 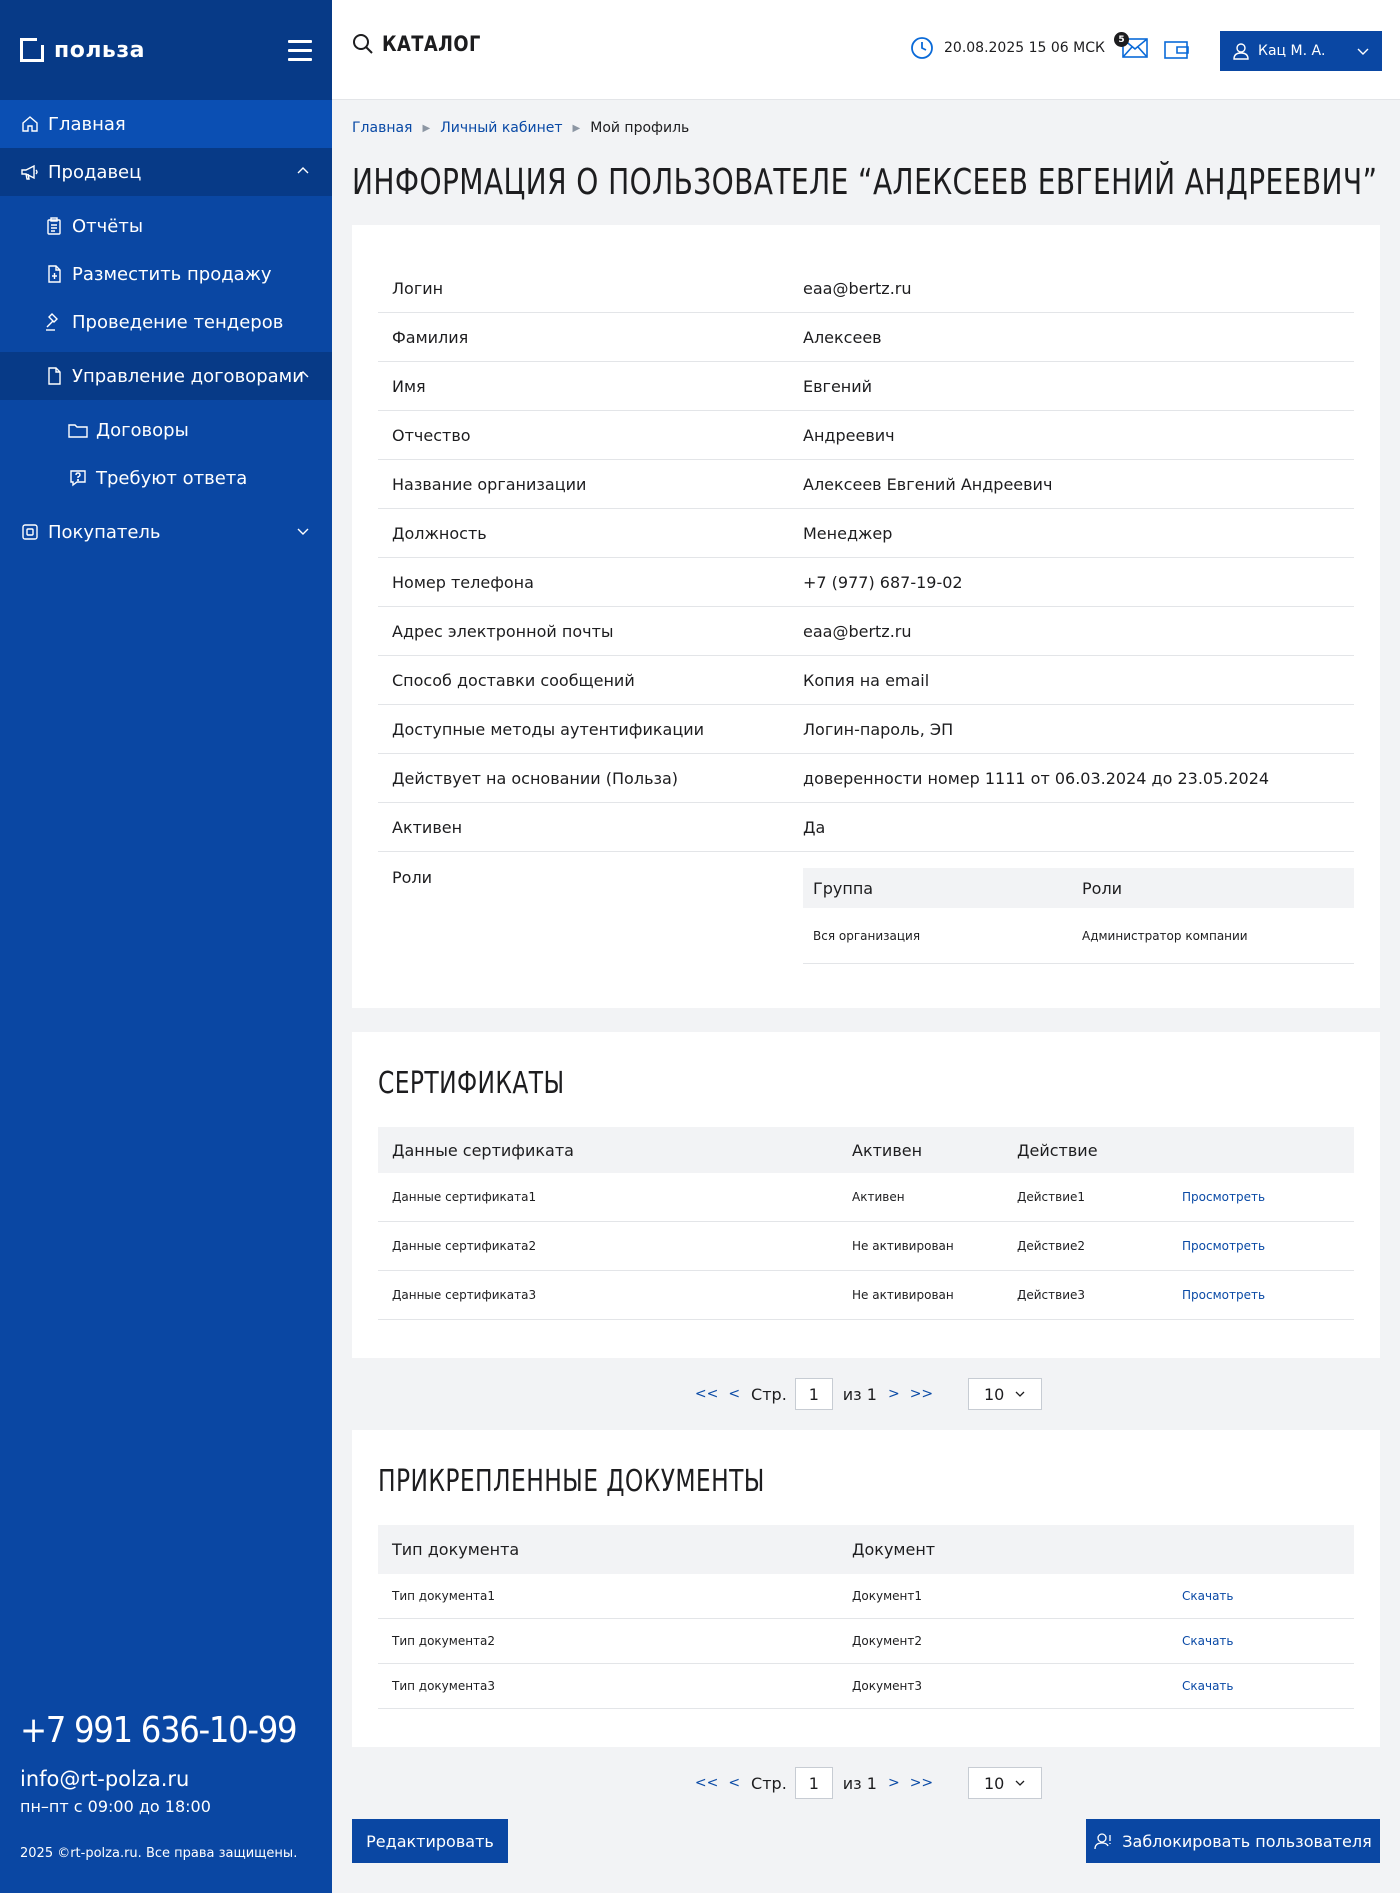 What do you see at coordinates (1121, 39) in the screenshot?
I see `messages-count-badge: 5` at bounding box center [1121, 39].